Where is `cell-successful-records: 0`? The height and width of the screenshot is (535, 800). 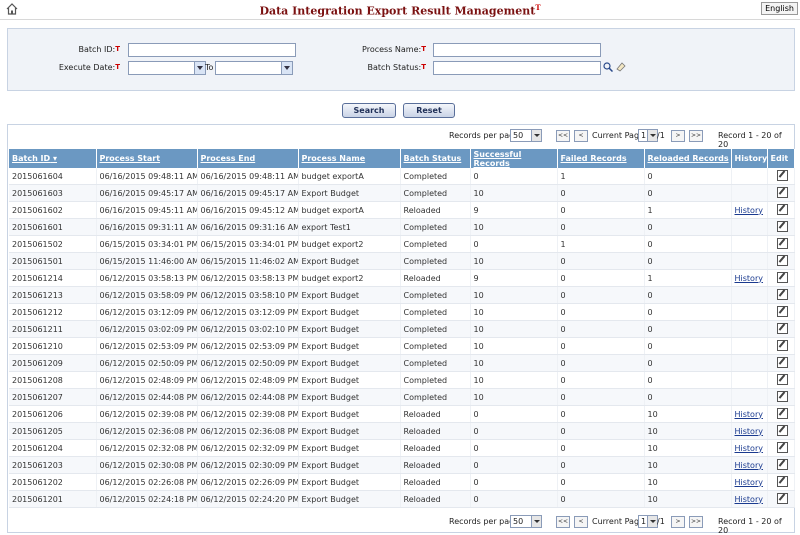
cell-successful-records: 0 is located at coordinates (514, 465).